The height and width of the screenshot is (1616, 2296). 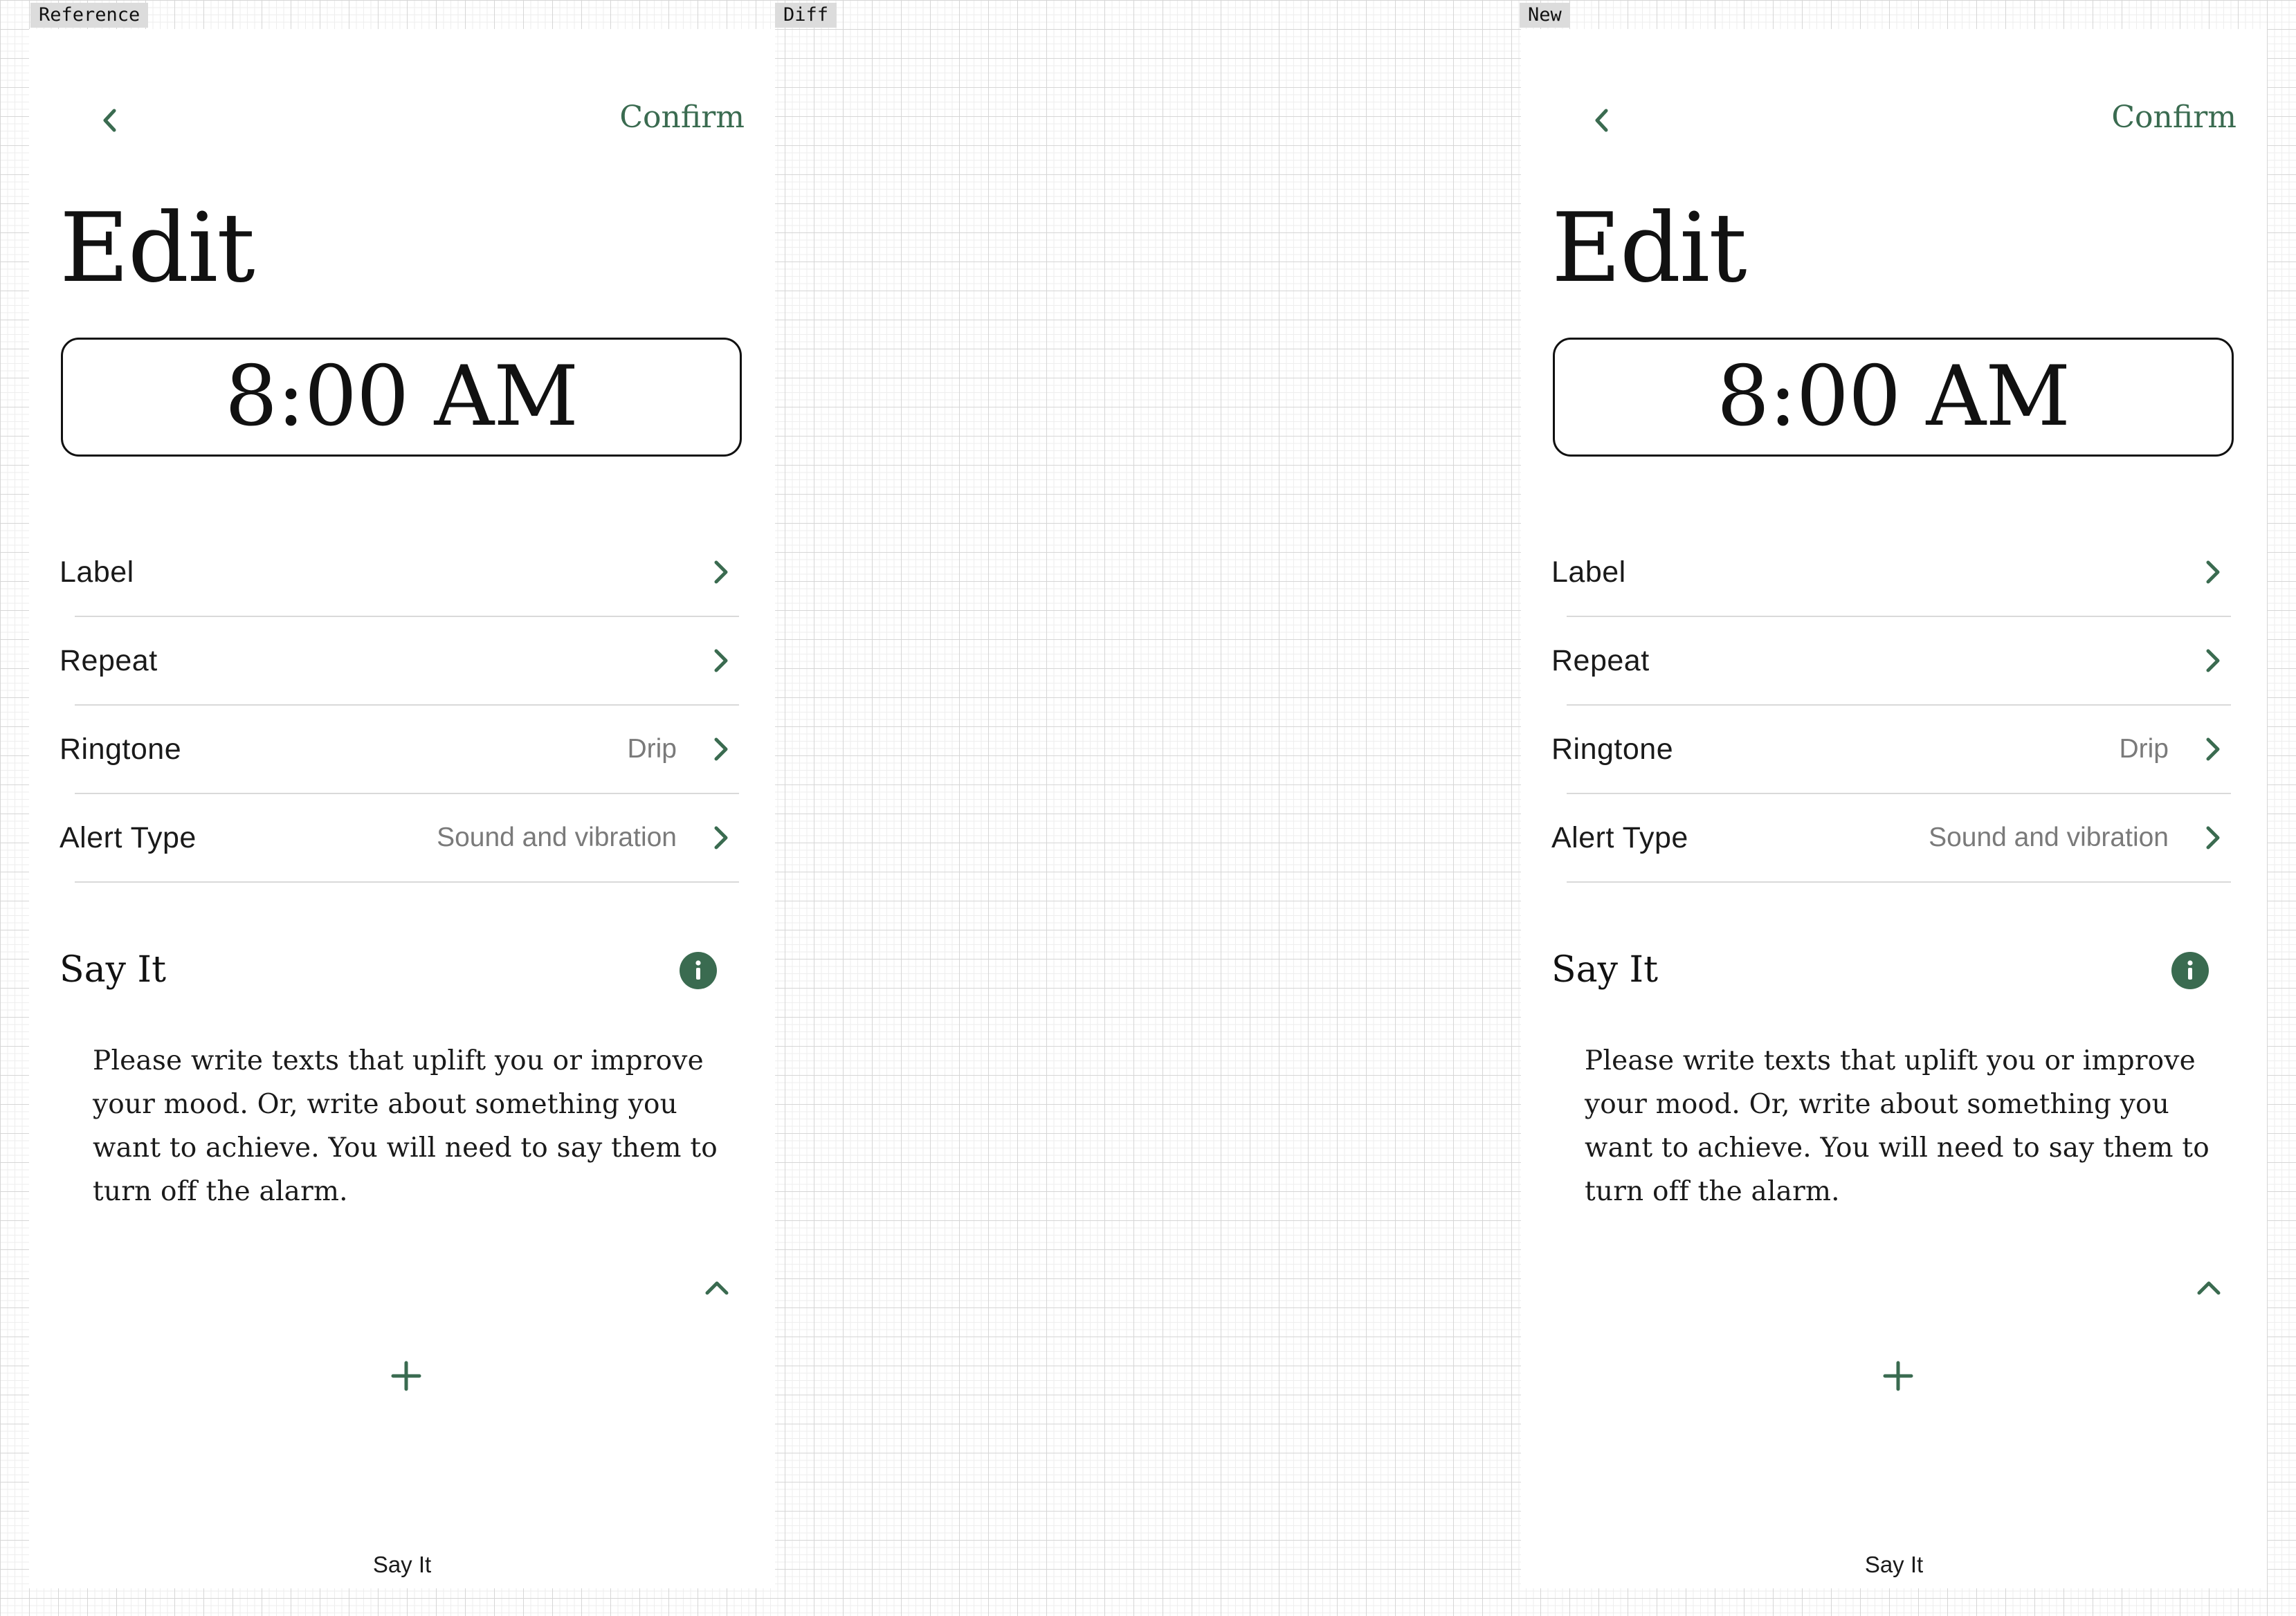 I want to click on new-panel-label: New, so click(x=1545, y=15).